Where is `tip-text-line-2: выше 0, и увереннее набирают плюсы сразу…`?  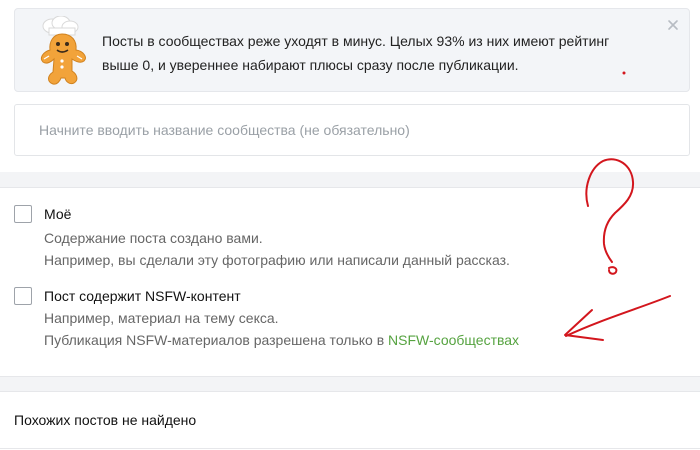
tip-text-line-2: выше 0, и увереннее набирают плюсы сразу… is located at coordinates (310, 65).